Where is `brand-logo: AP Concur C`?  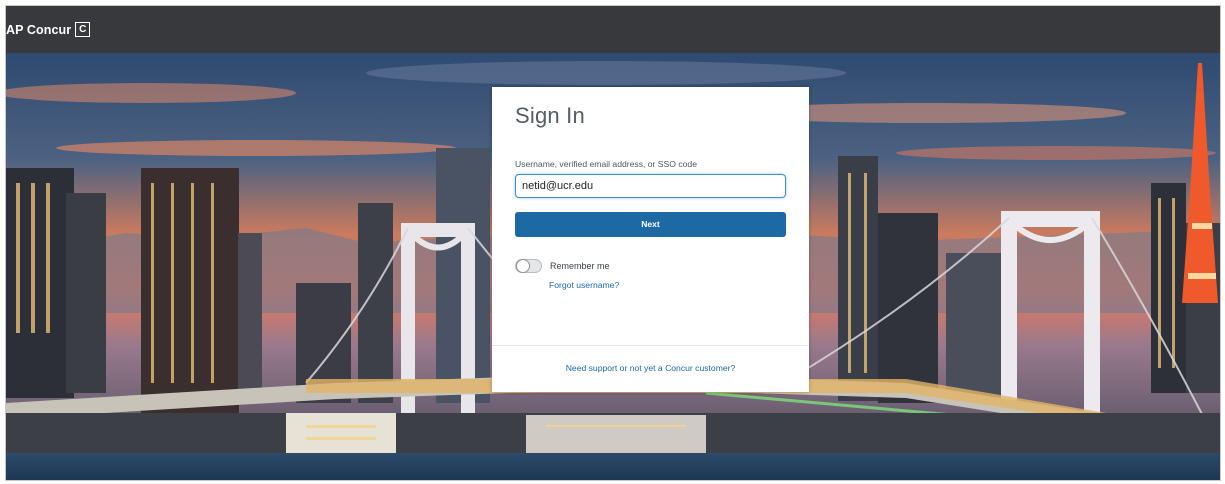 brand-logo: AP Concur C is located at coordinates (48, 29).